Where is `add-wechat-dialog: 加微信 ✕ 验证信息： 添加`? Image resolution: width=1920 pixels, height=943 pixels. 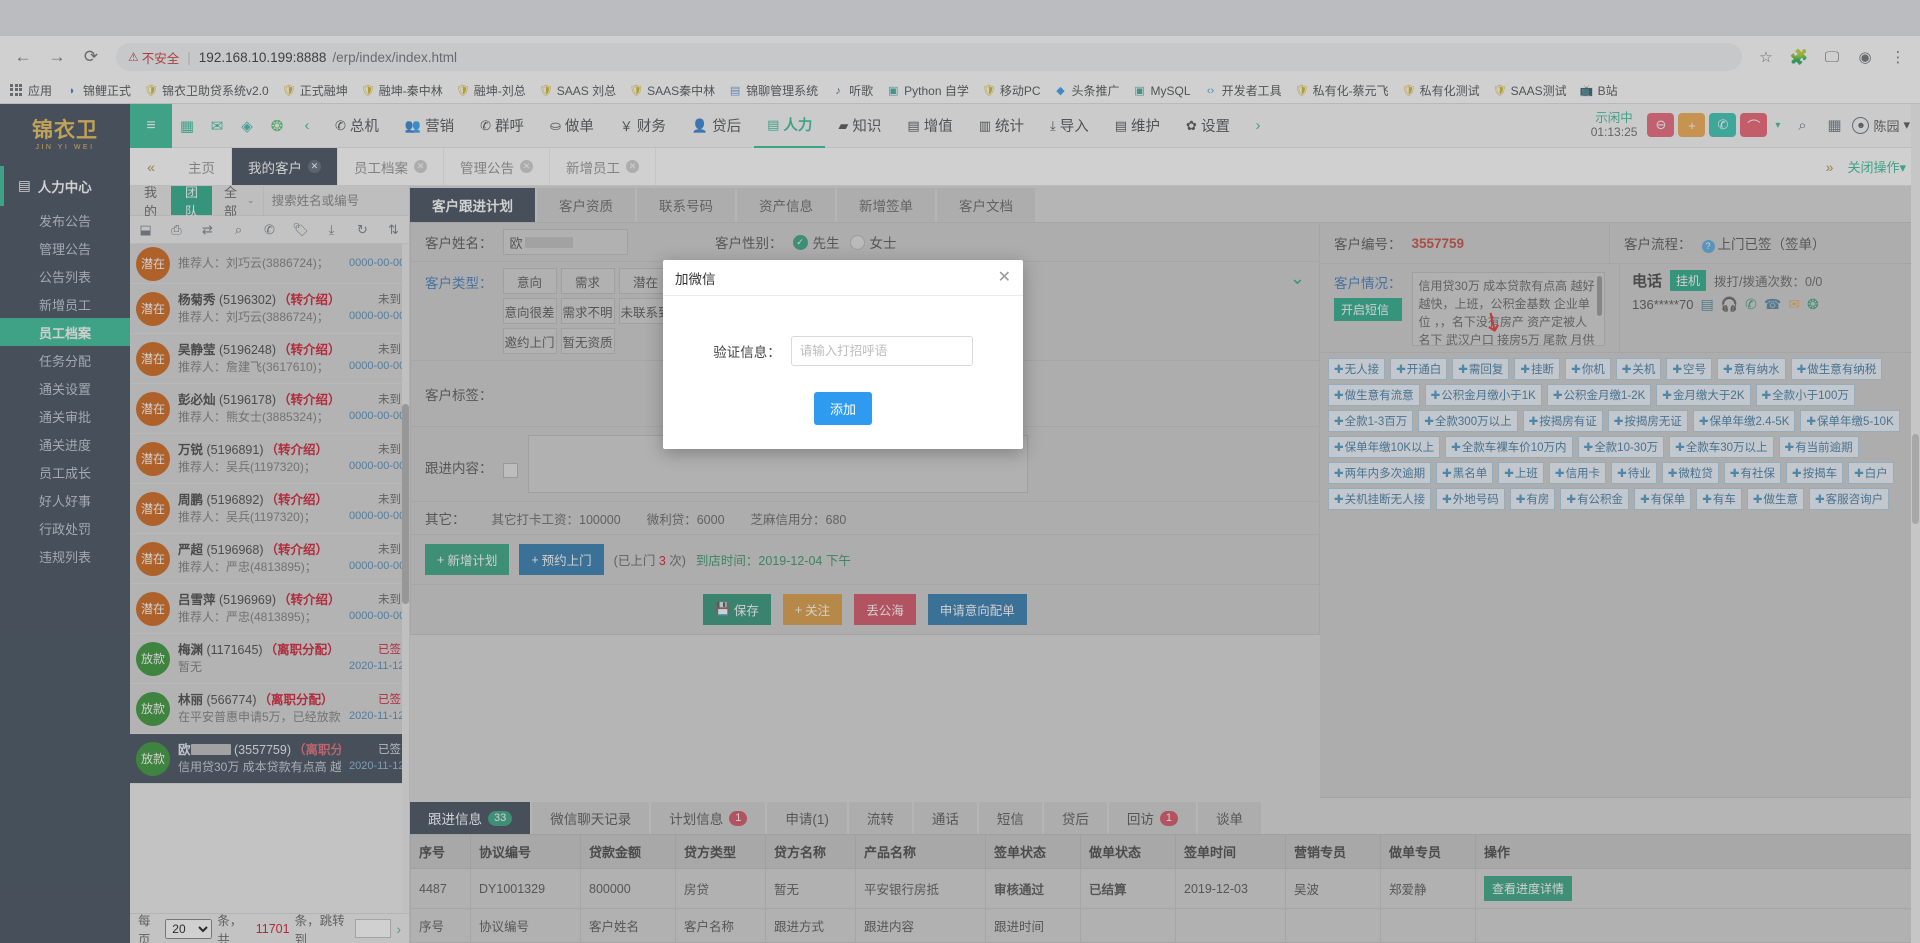
add-wechat-dialog: 加微信 ✕ 验证信息： 添加 is located at coordinates (843, 354).